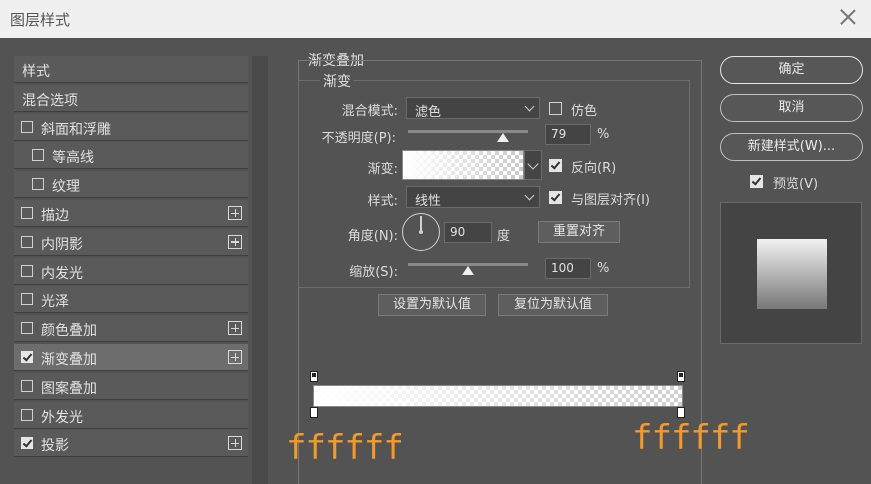 The width and height of the screenshot is (871, 484). Describe the element at coordinates (796, 184) in the screenshot. I see `preview-label: 预览(V)` at that location.